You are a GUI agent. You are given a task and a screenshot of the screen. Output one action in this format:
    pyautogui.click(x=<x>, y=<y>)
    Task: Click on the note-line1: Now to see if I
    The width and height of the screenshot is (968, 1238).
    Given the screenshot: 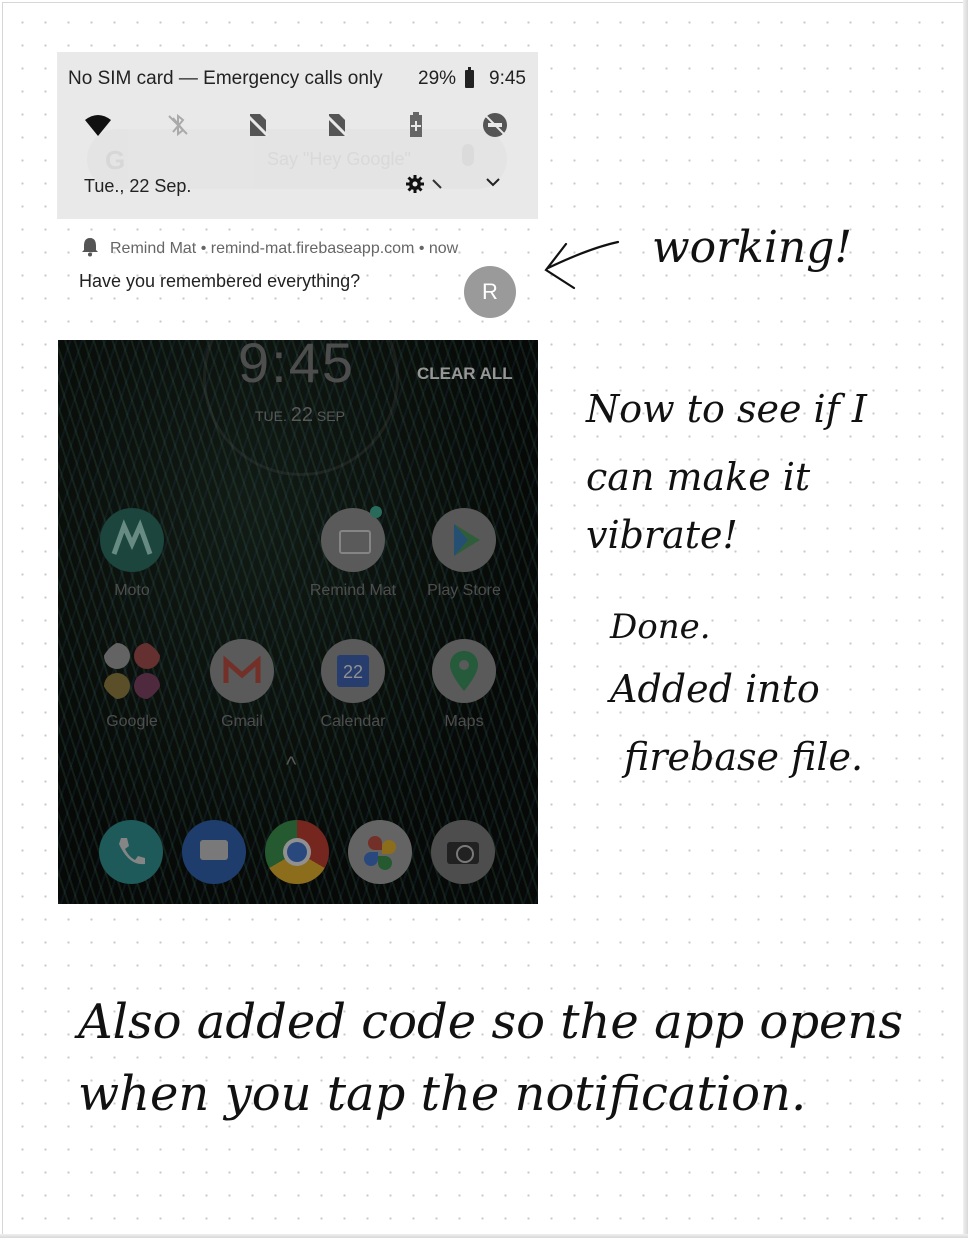 What is the action you would take?
    pyautogui.click(x=726, y=409)
    